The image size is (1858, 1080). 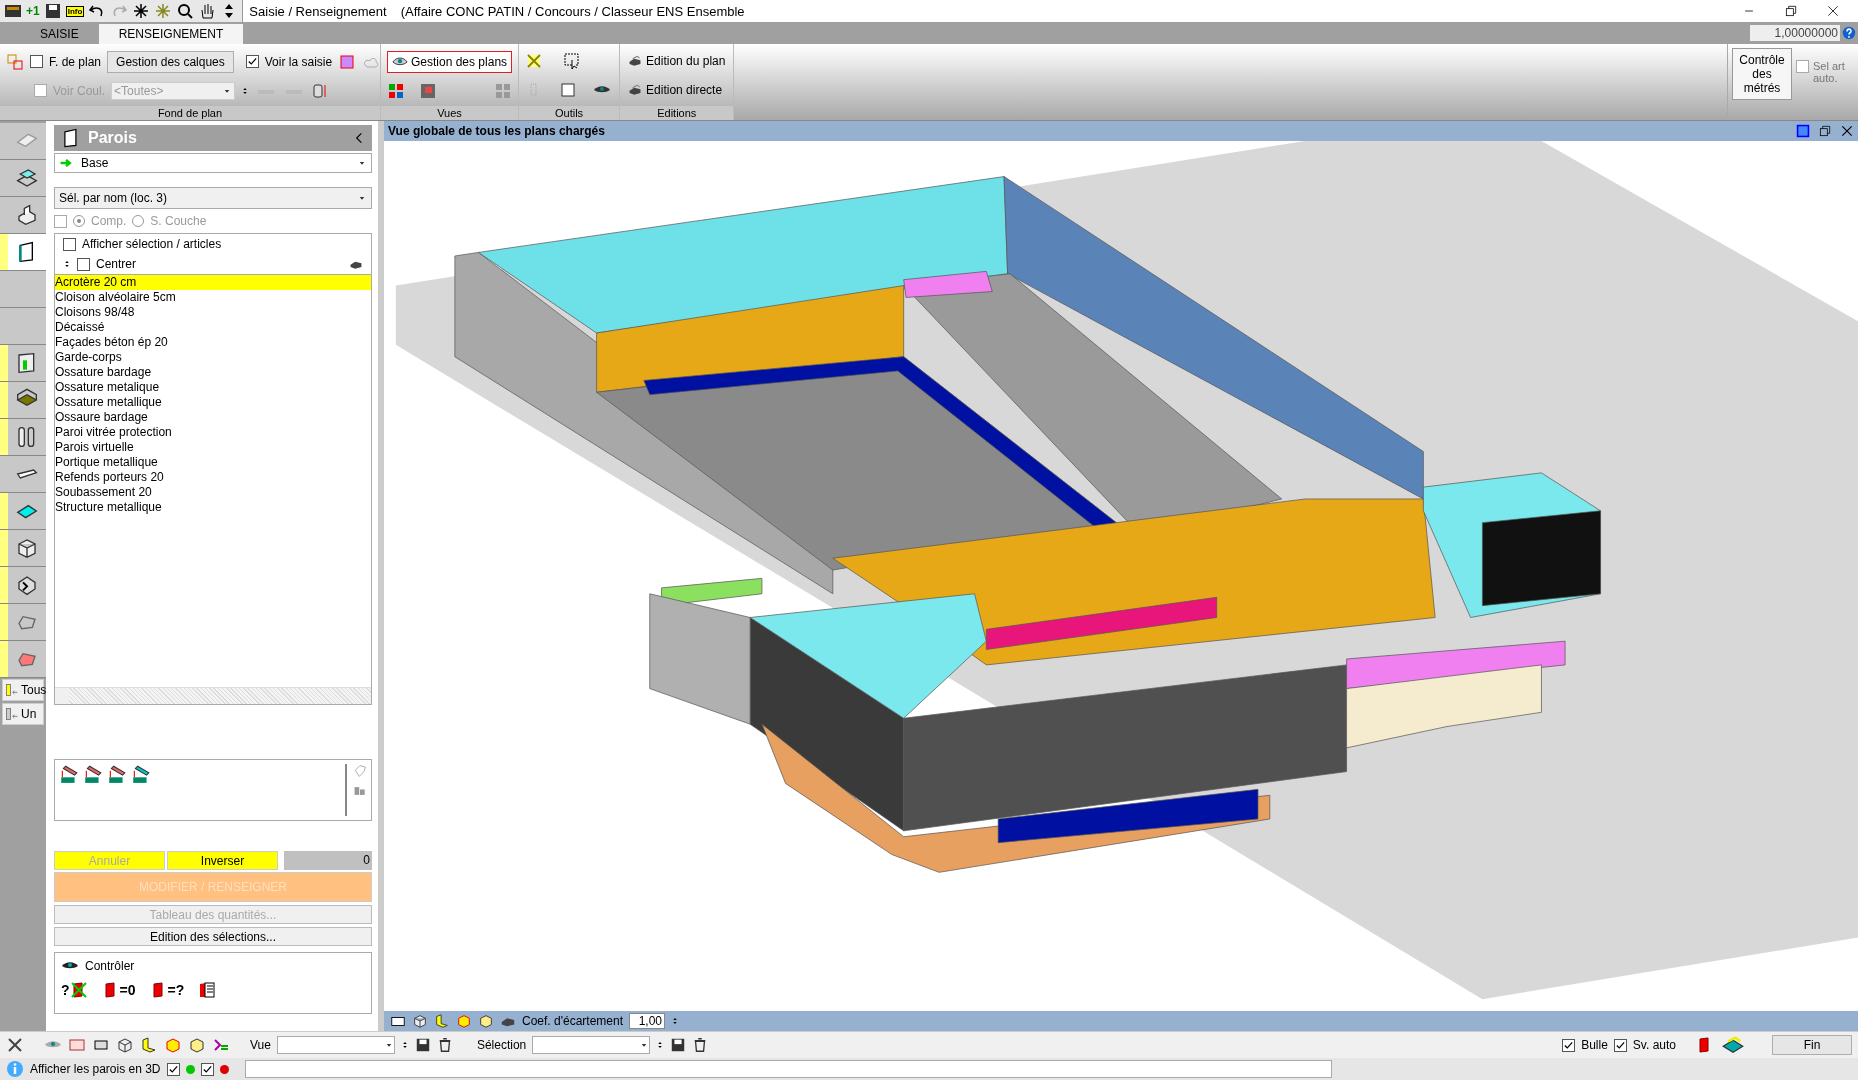 I want to click on filter-button: Un, so click(x=23, y=714).